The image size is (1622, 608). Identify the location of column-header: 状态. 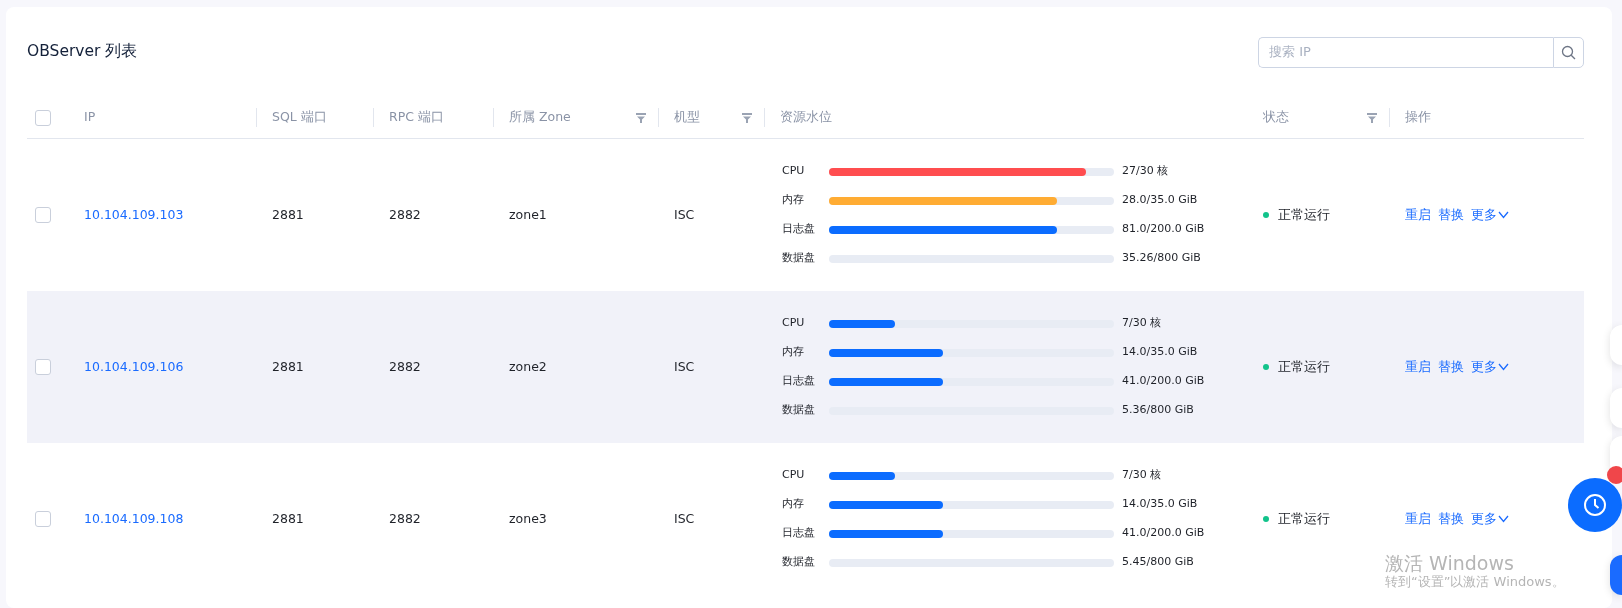
(1276, 117).